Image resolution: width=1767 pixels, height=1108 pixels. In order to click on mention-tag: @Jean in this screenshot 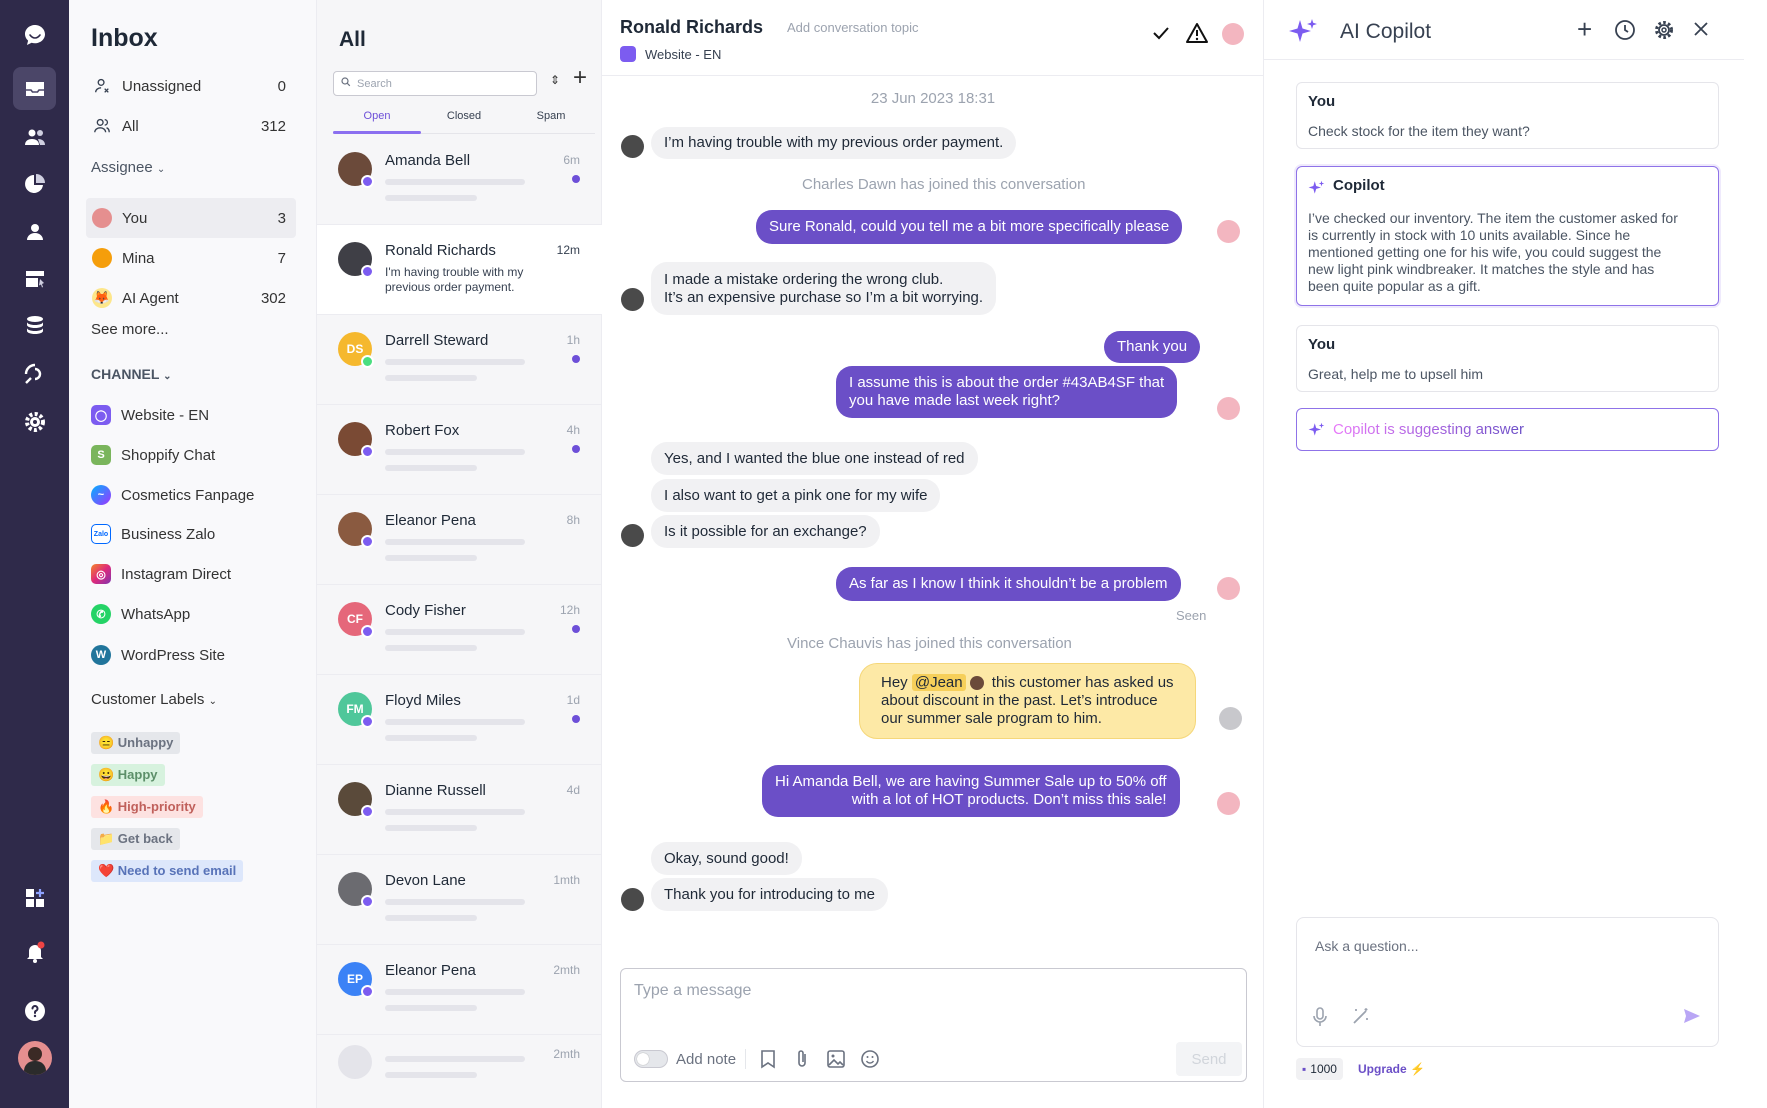, I will do `click(938, 682)`.